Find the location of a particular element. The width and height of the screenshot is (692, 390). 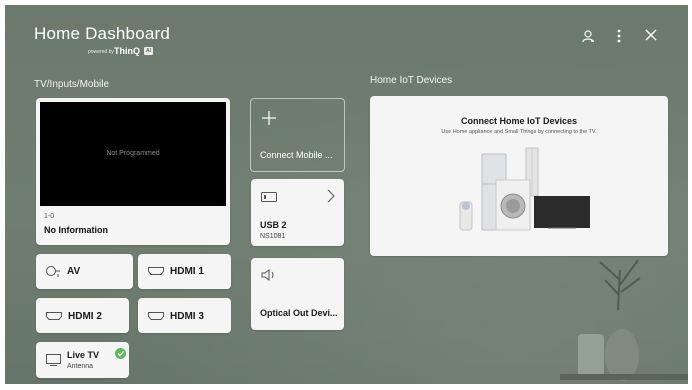

page-title: Home Dashboard is located at coordinates (102, 33).